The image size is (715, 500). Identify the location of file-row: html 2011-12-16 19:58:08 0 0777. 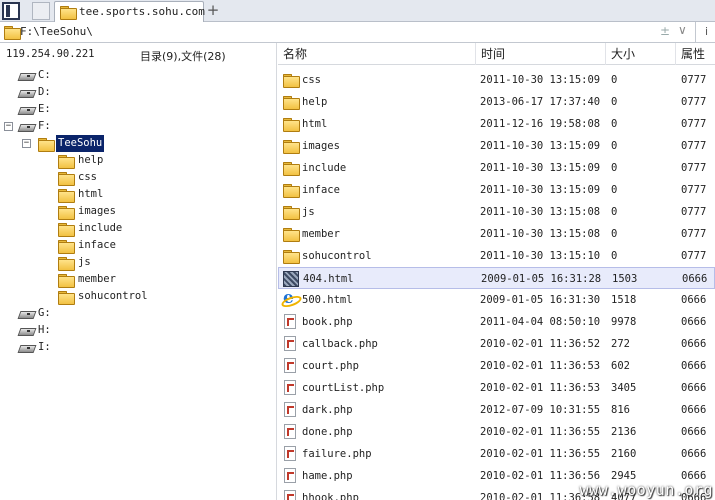
(496, 124).